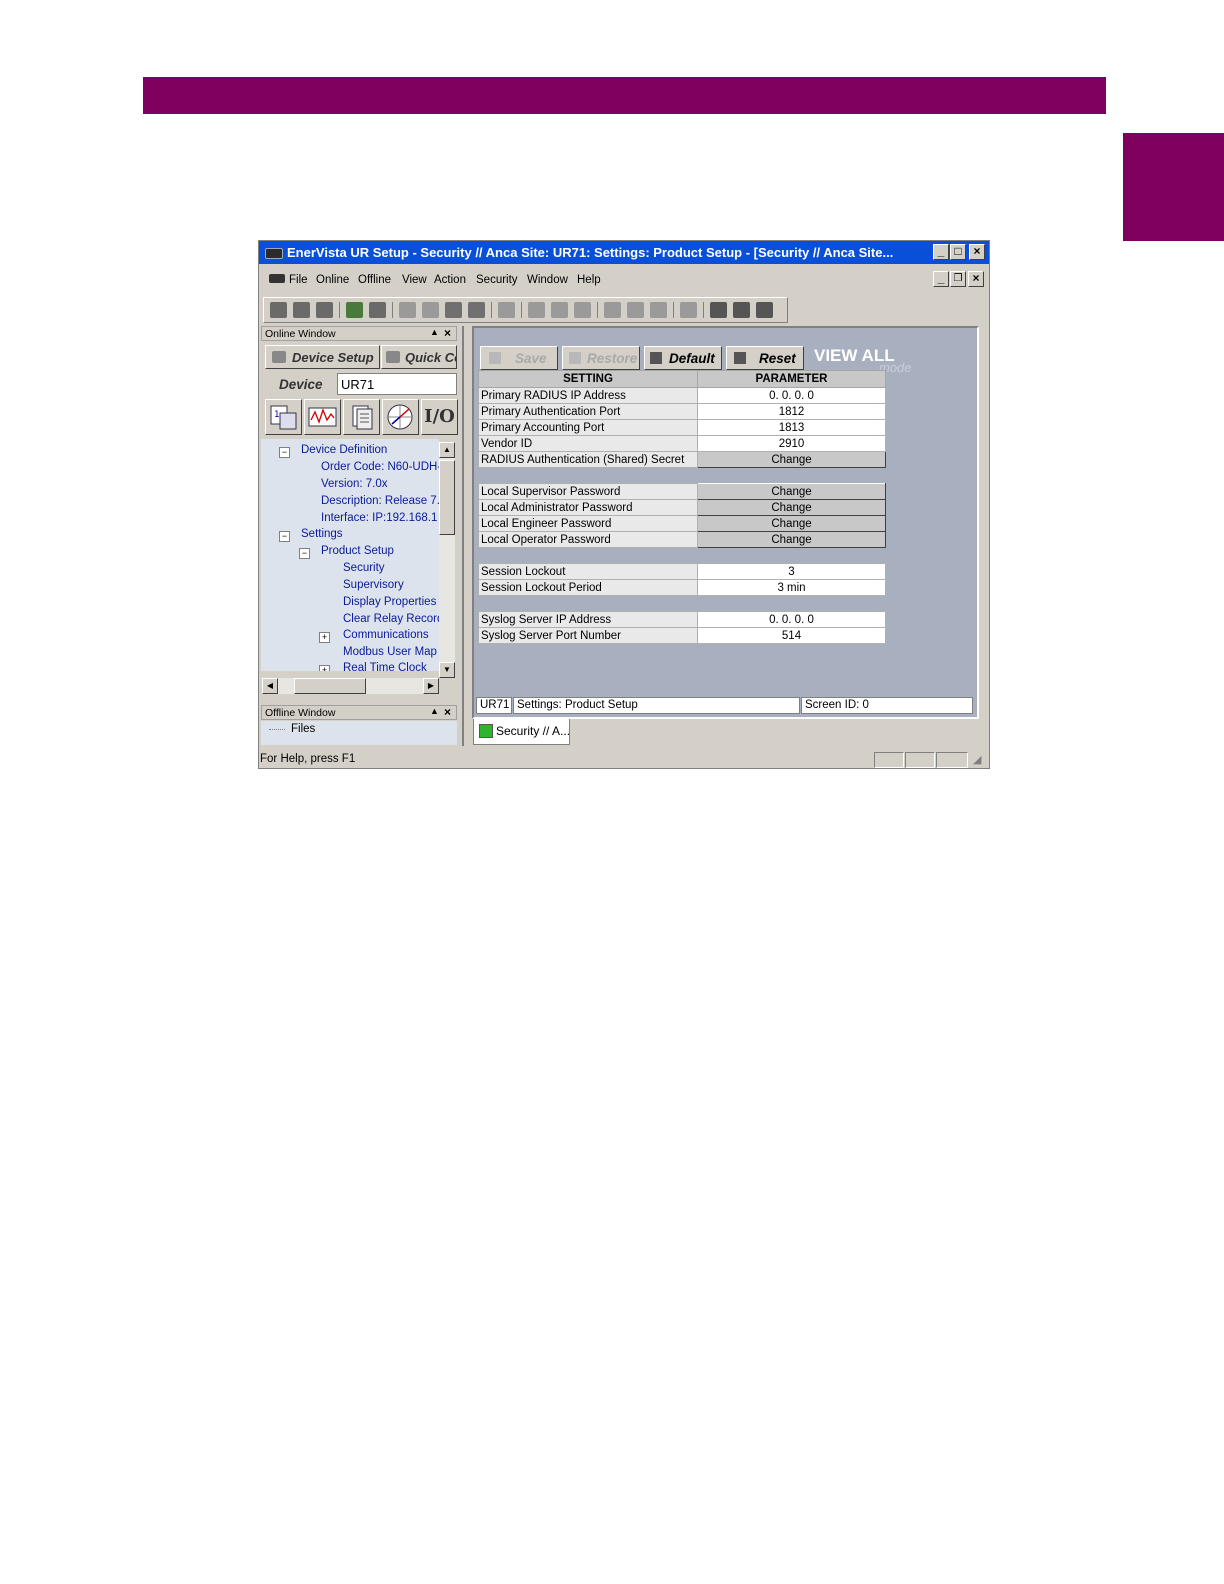 Image resolution: width=1224 pixels, height=1584 pixels. I want to click on menu-window: Window, so click(547, 280).